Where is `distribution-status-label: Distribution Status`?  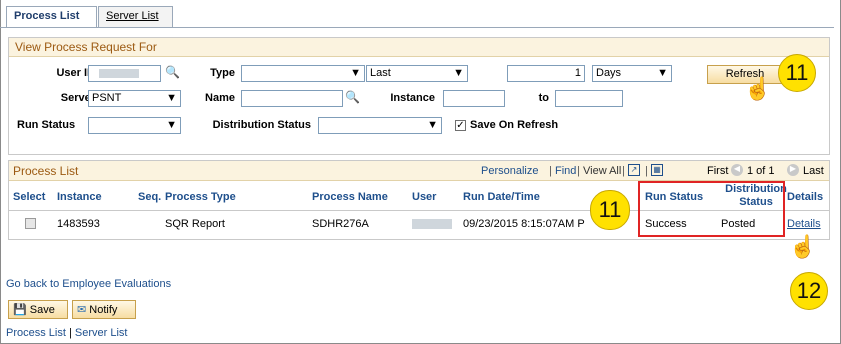 distribution-status-label: Distribution Status is located at coordinates (261, 125).